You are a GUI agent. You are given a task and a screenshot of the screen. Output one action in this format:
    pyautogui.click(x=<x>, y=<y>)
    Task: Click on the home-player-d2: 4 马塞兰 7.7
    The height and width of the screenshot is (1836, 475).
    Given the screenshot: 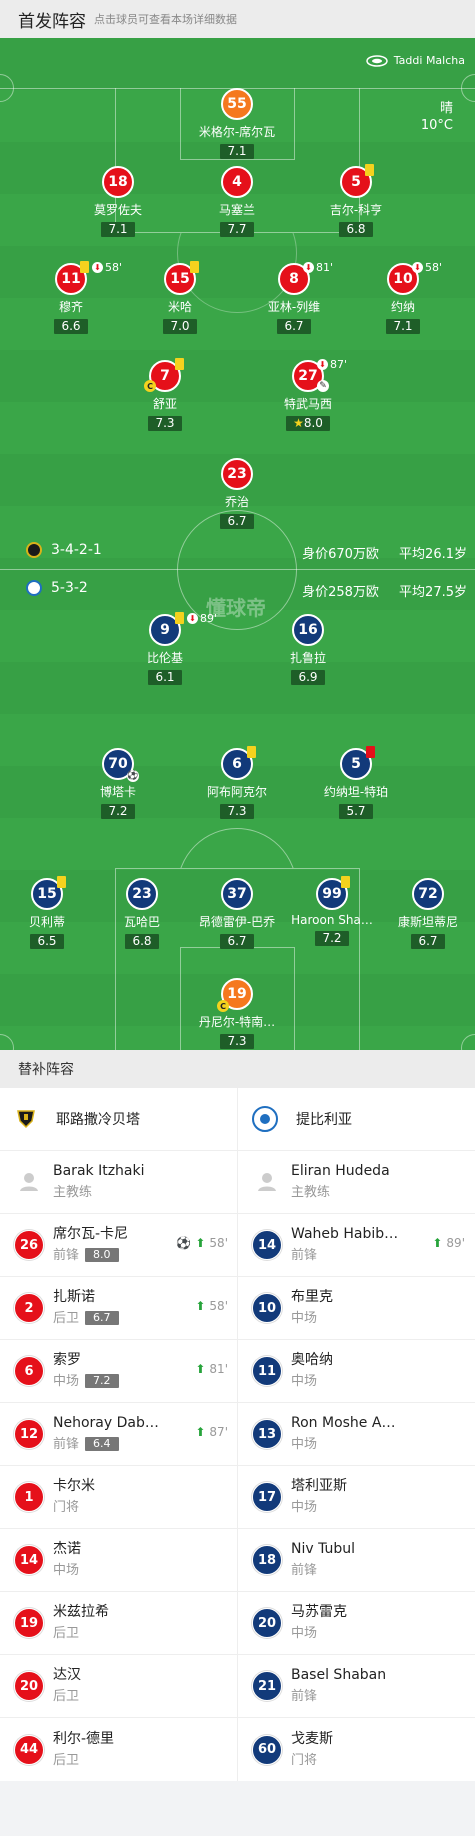 What is the action you would take?
    pyautogui.click(x=237, y=201)
    